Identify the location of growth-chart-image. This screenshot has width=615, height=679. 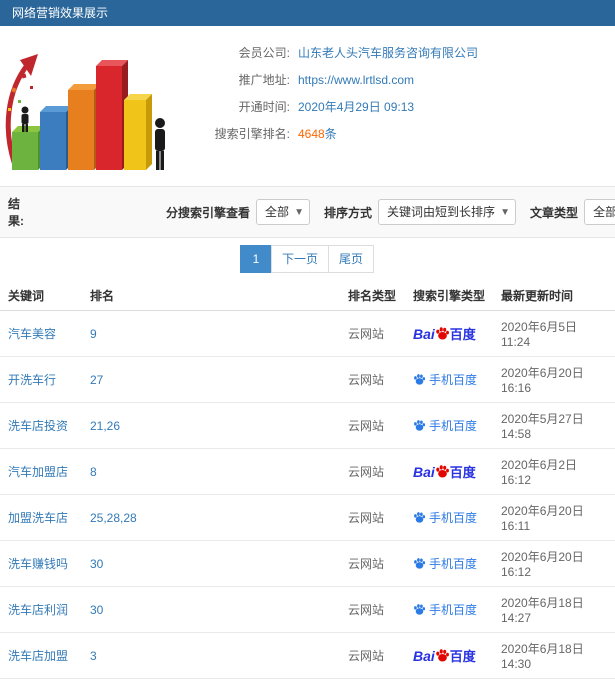
(85, 112).